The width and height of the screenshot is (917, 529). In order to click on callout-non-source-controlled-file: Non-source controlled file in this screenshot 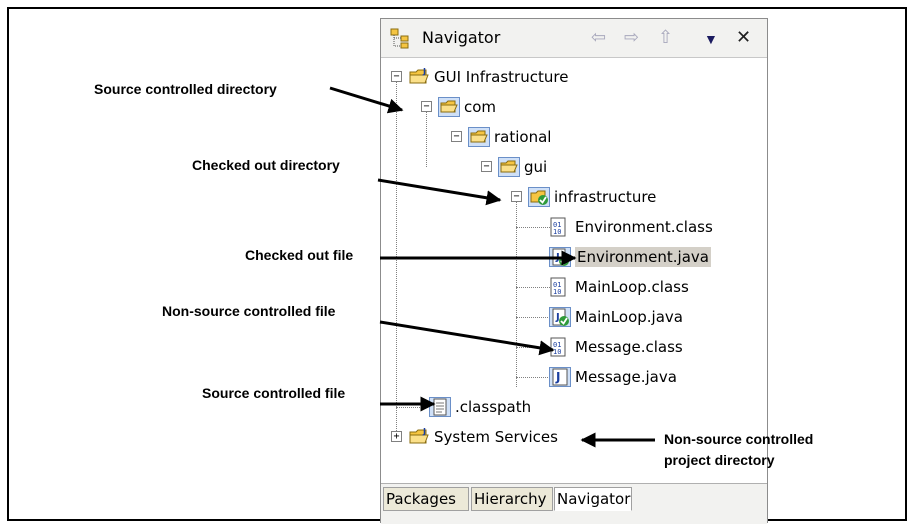, I will do `click(249, 311)`.